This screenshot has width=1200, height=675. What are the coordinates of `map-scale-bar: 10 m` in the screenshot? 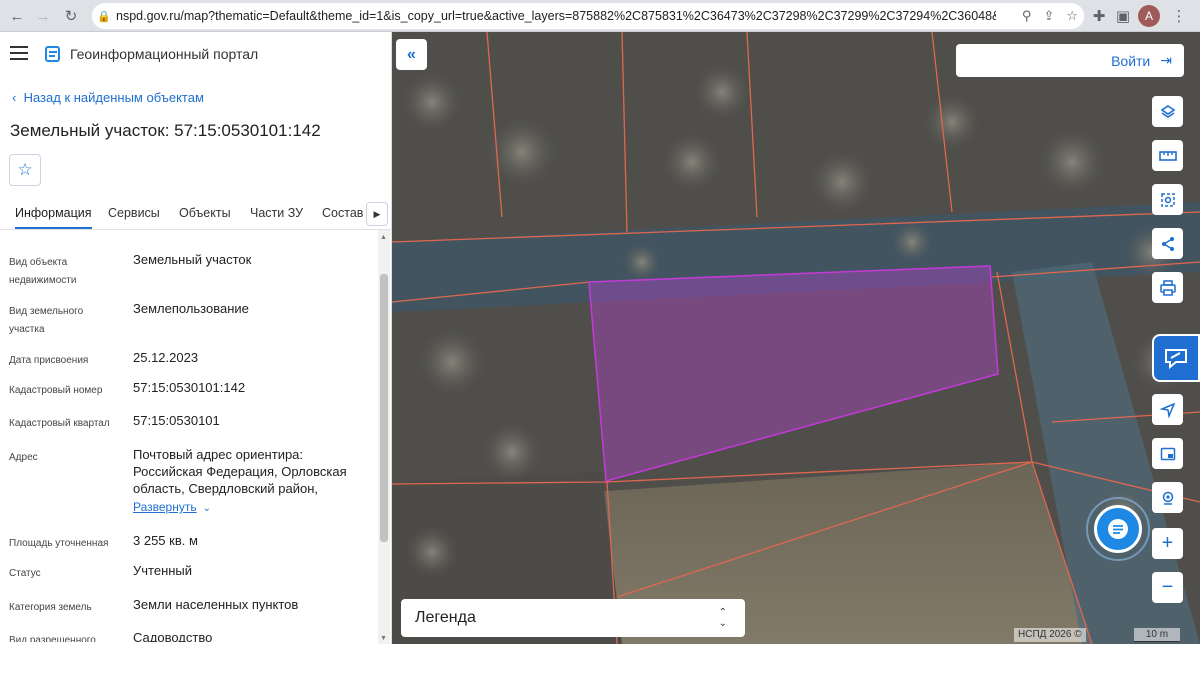 It's located at (1157, 635).